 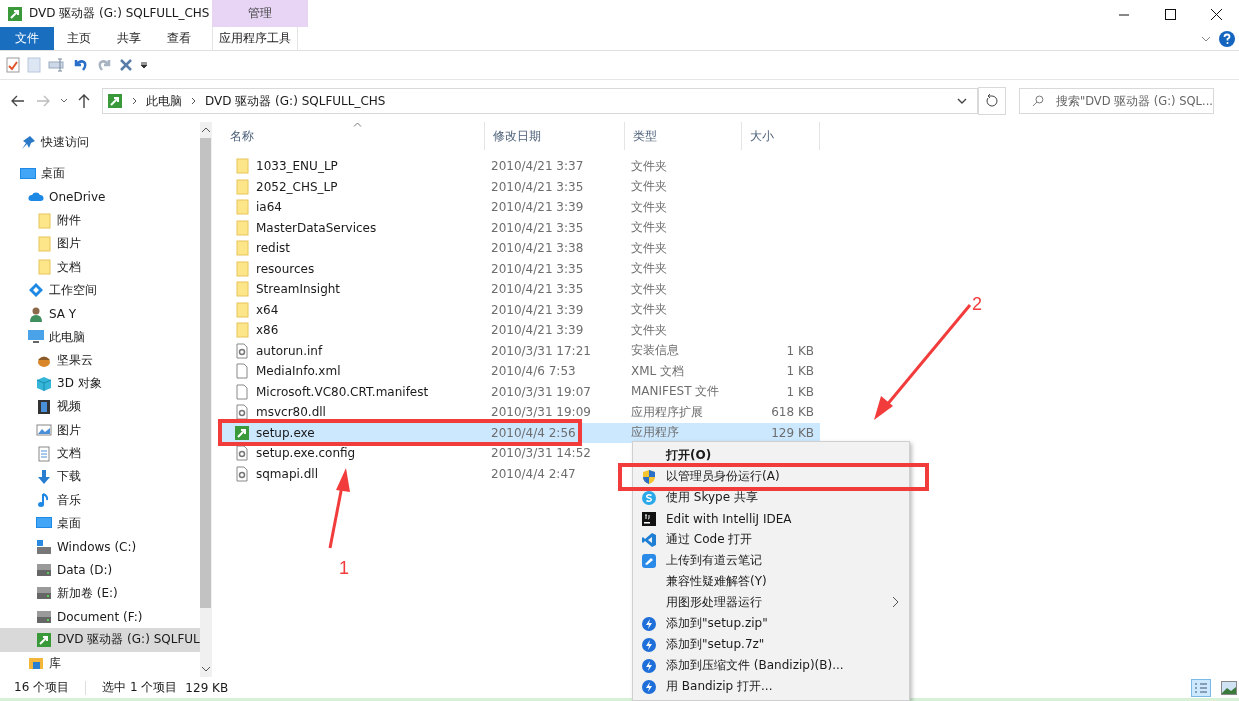 I want to click on menu-item: 添加到"setup.7z", so click(x=771, y=644).